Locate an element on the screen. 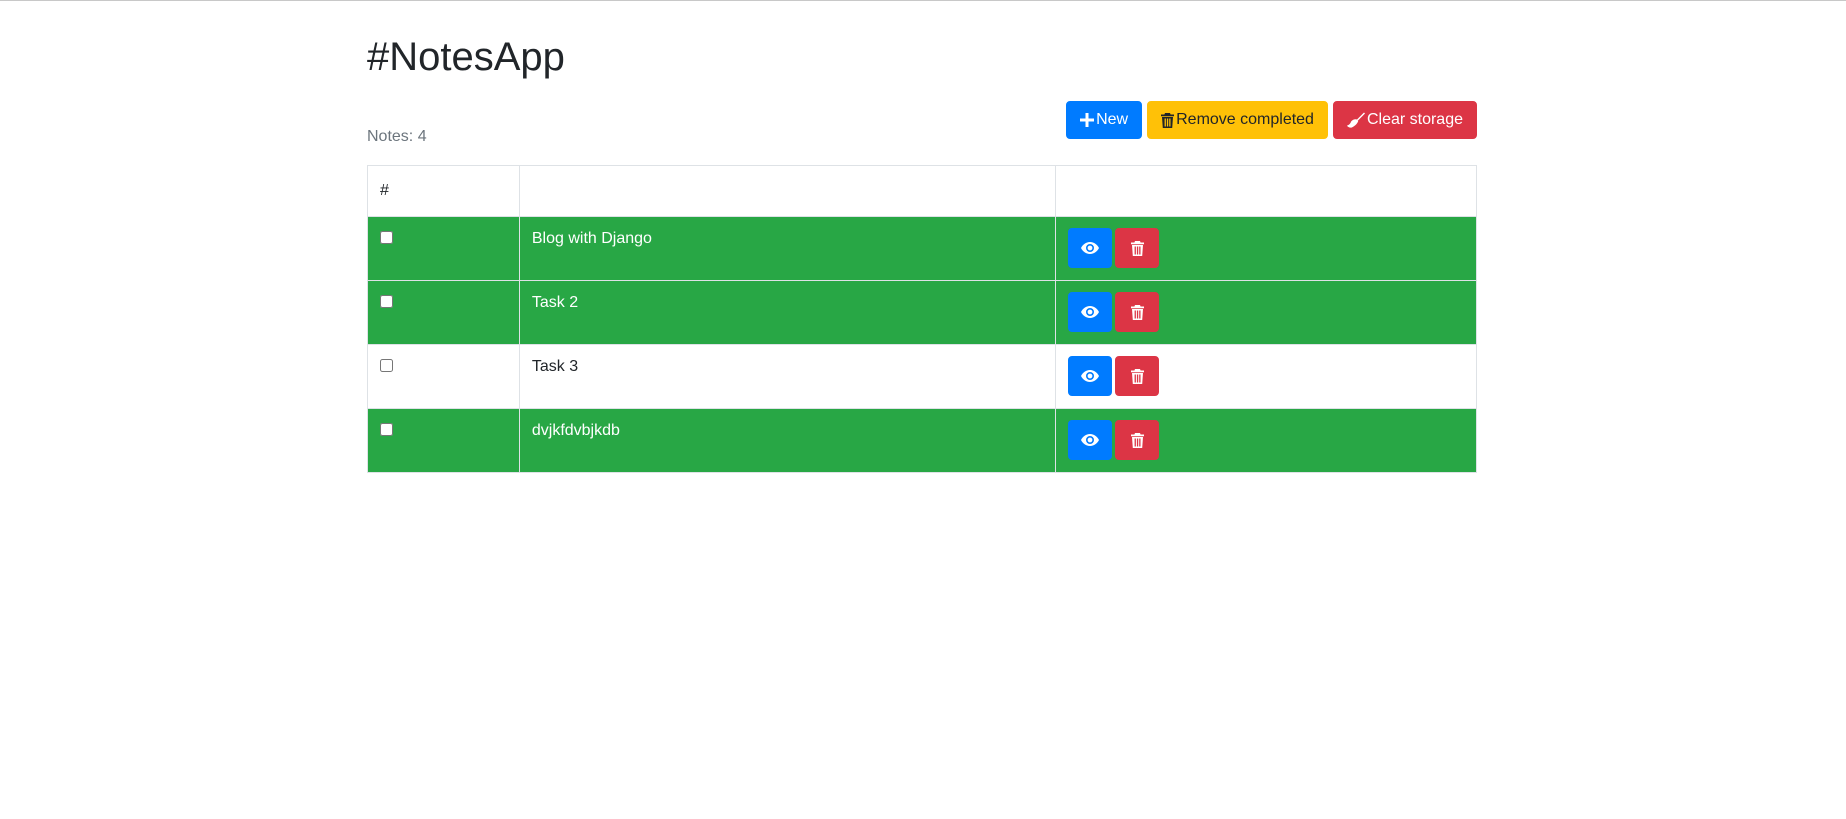 The width and height of the screenshot is (1846, 819). row-title-cell: dvjkfdvbjkdb is located at coordinates (787, 440).